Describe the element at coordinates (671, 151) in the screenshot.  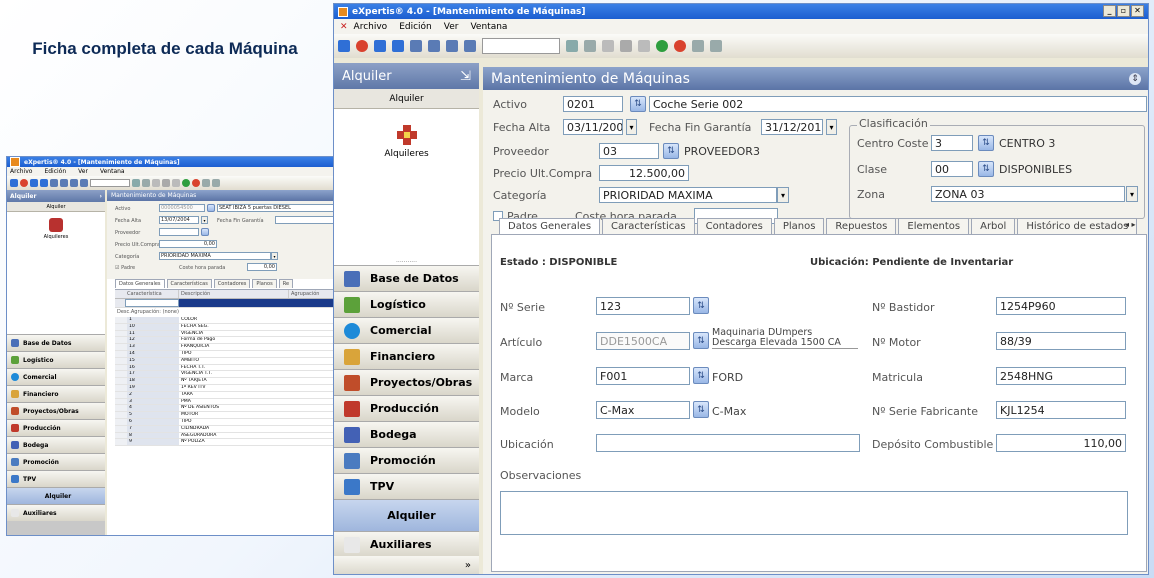
I see `proveedor-lookup-icon: ⇅` at that location.